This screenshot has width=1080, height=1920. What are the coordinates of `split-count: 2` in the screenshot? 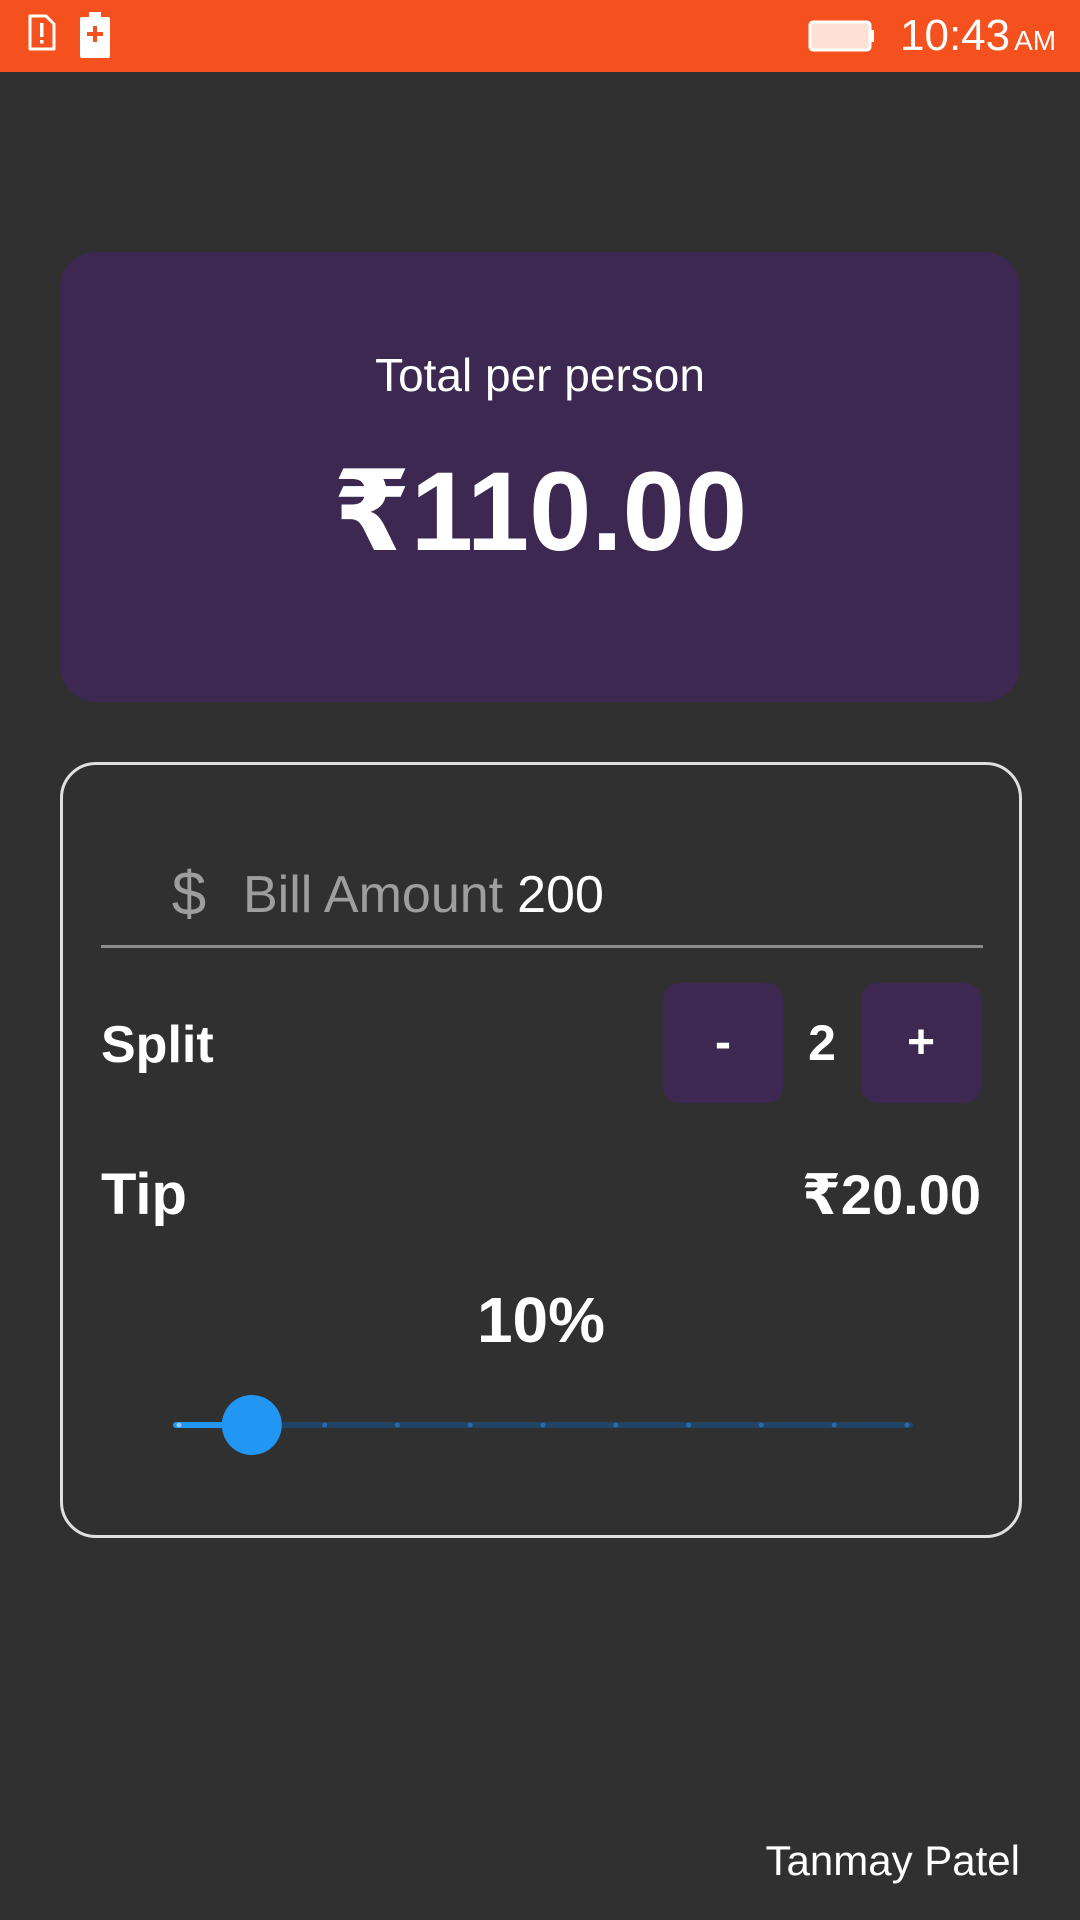 It's located at (822, 1043).